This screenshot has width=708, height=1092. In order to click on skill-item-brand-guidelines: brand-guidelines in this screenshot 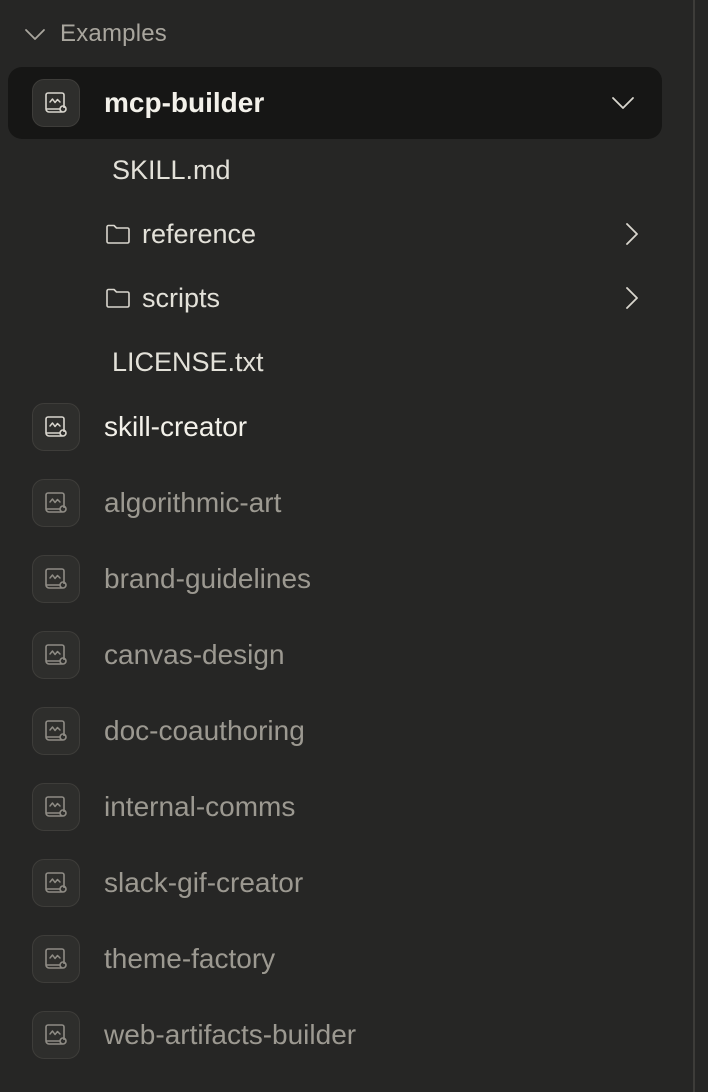, I will do `click(335, 579)`.